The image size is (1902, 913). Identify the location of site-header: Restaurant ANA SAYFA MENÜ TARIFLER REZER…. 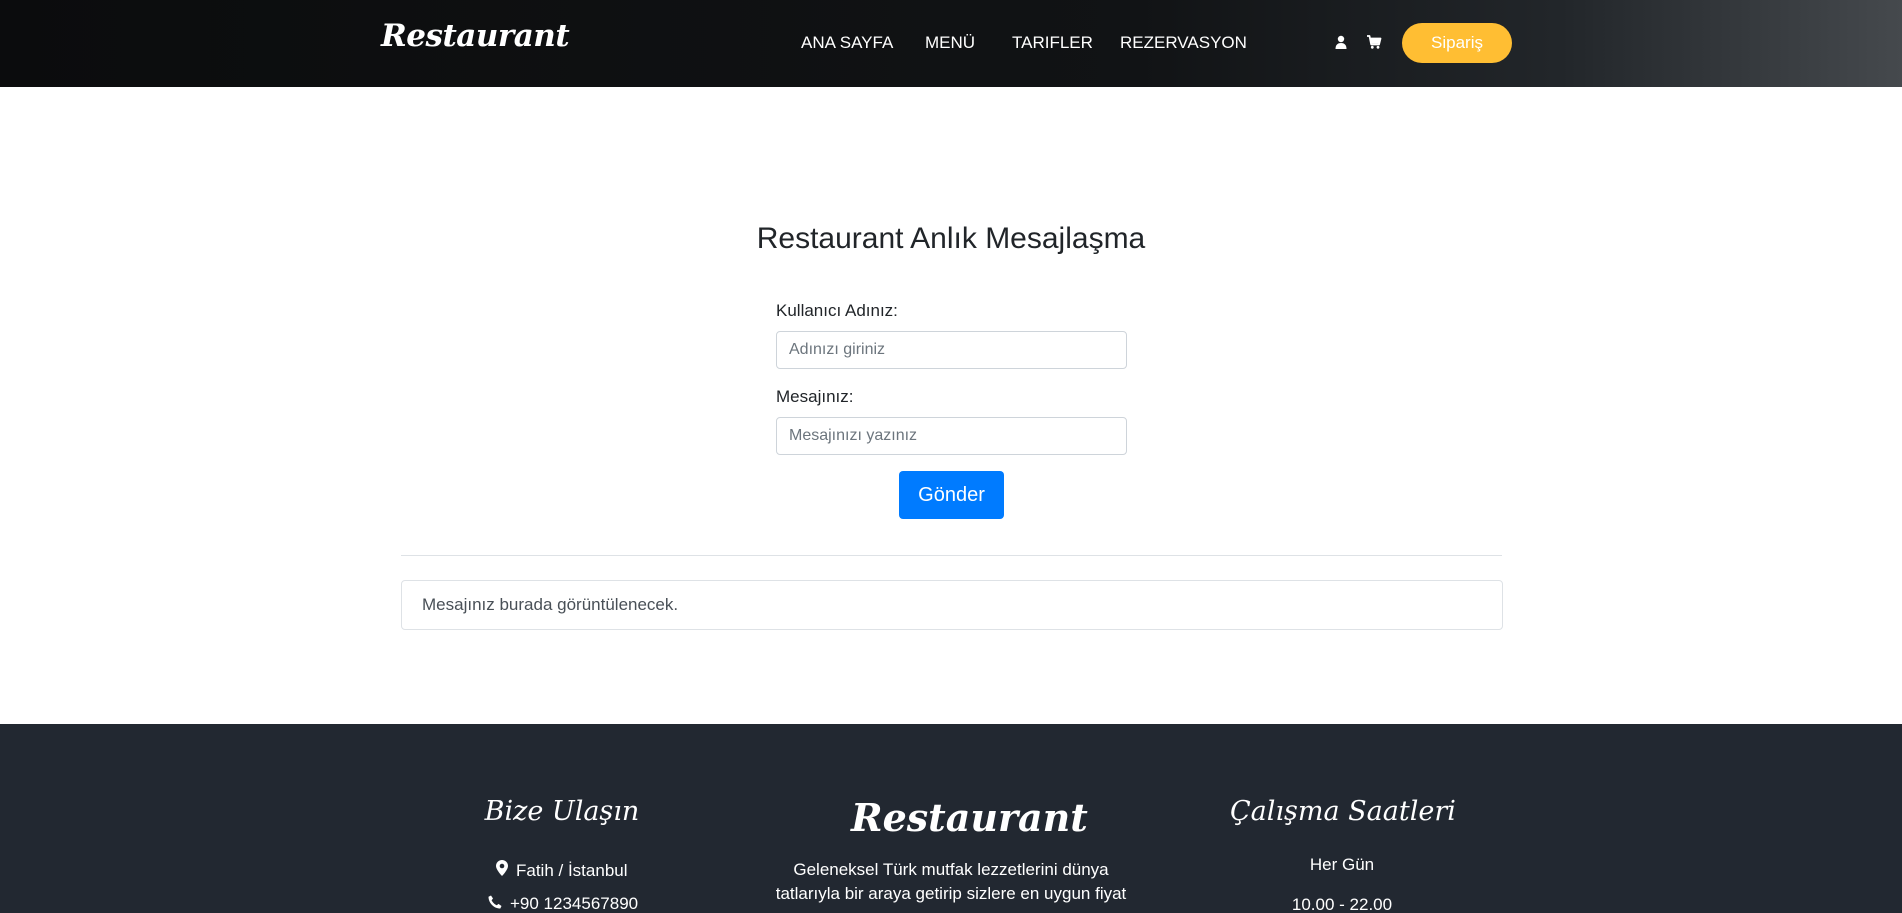
(951, 43).